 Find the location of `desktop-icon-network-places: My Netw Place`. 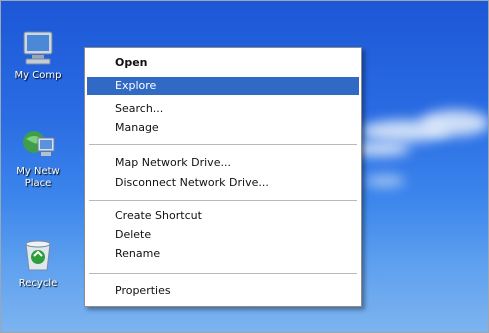

desktop-icon-network-places: My Netw Place is located at coordinates (39, 158).